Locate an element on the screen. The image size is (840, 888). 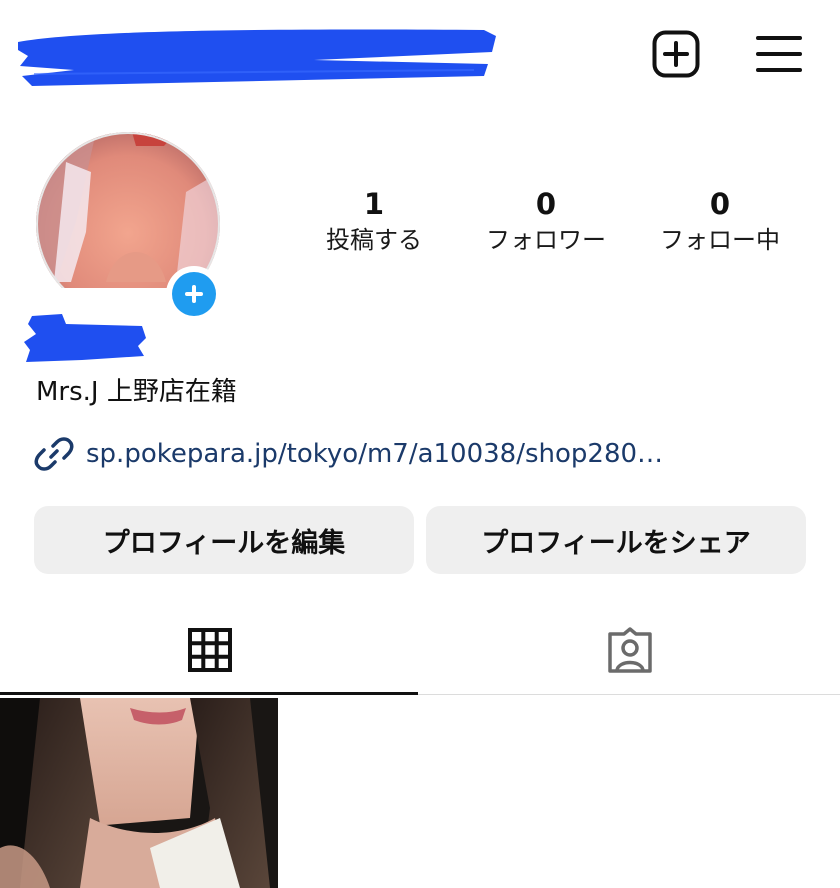
tagged-person-icon is located at coordinates (630, 650).